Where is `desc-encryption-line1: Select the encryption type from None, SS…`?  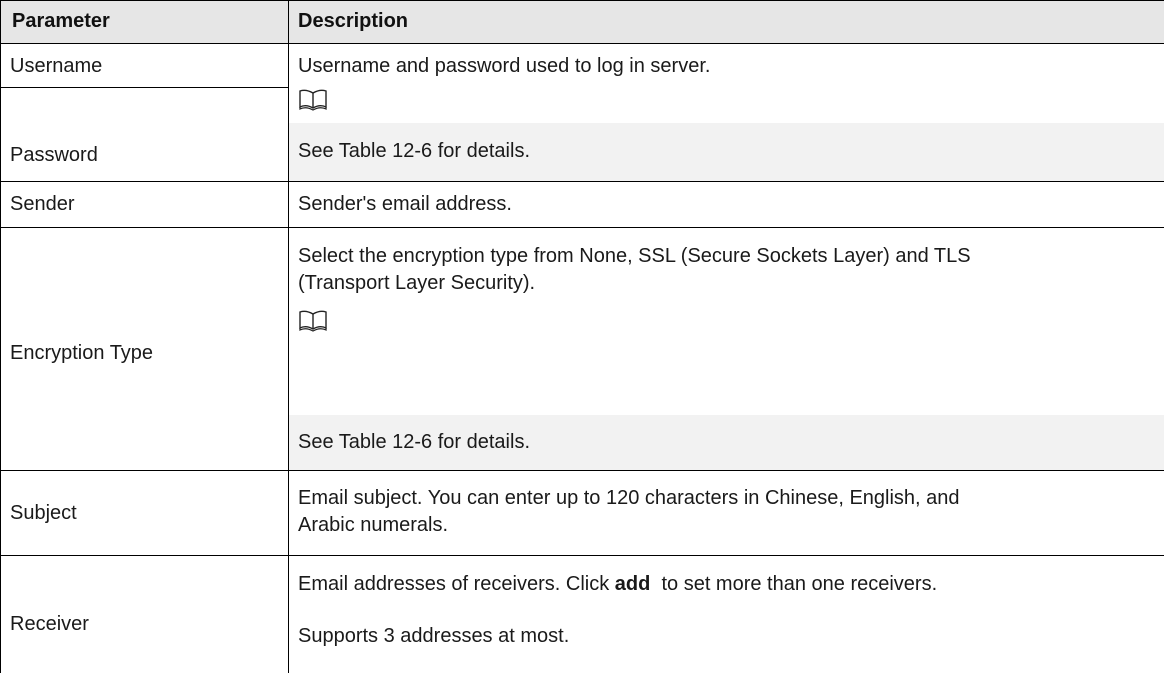
desc-encryption-line1: Select the encryption type from None, SS… is located at coordinates (634, 256).